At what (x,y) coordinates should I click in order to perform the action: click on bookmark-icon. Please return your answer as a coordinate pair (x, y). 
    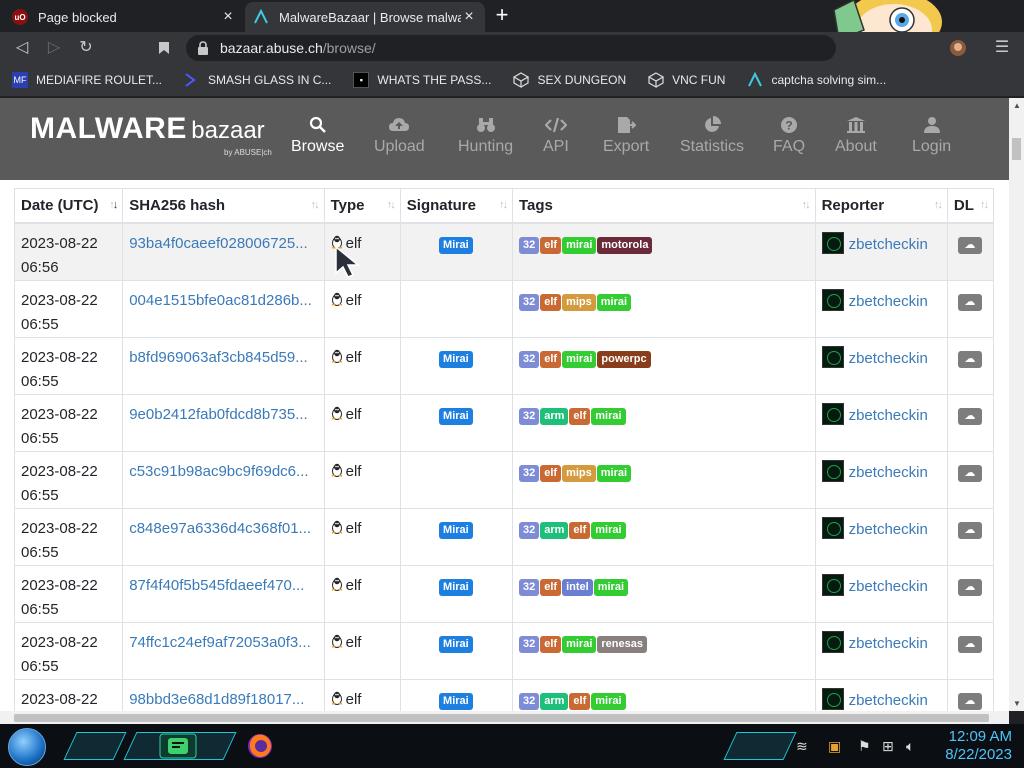
    Looking at the image, I should click on (164, 48).